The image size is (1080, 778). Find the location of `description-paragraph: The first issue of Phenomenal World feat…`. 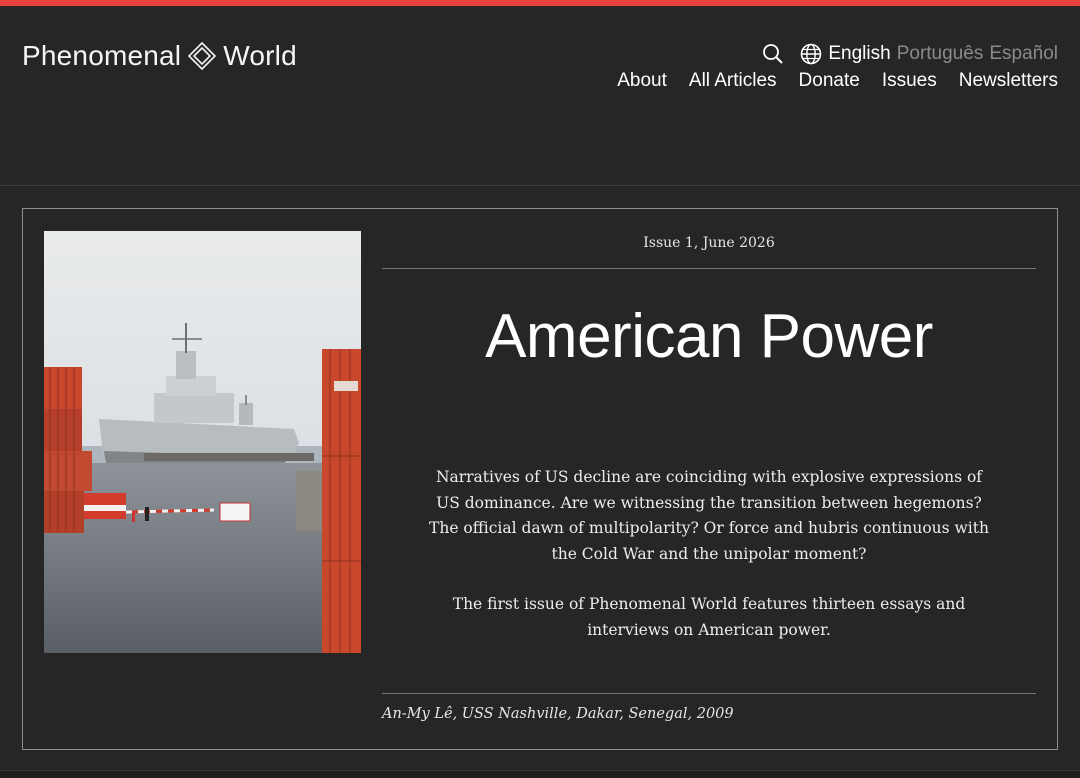

description-paragraph: The first issue of Phenomenal World feat… is located at coordinates (709, 617).